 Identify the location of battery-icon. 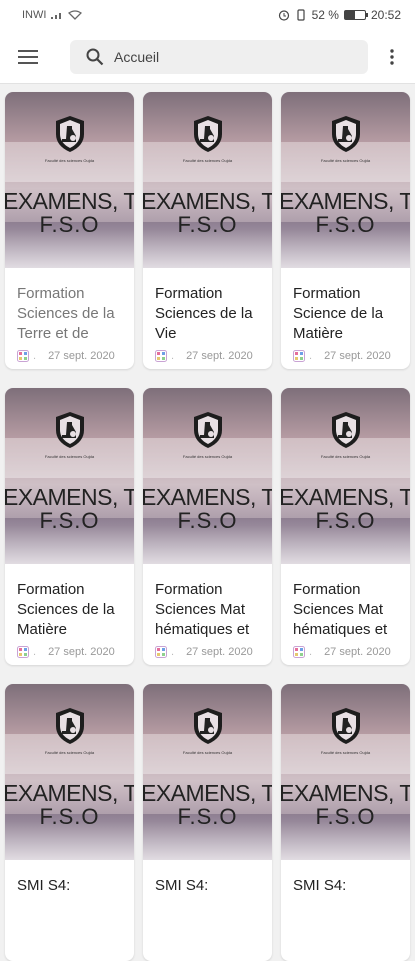
(355, 15).